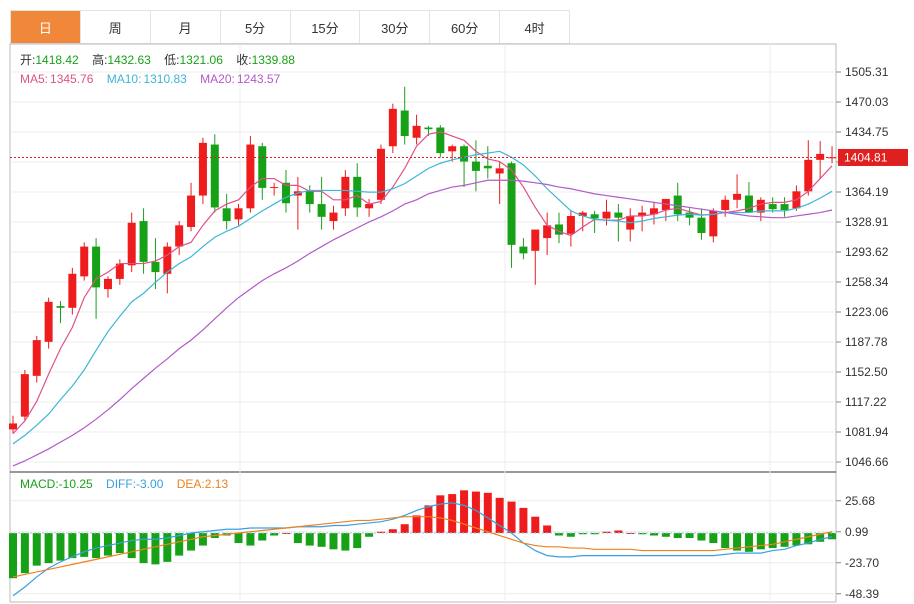  I want to click on price-tick-label: 1152.50, so click(866, 372).